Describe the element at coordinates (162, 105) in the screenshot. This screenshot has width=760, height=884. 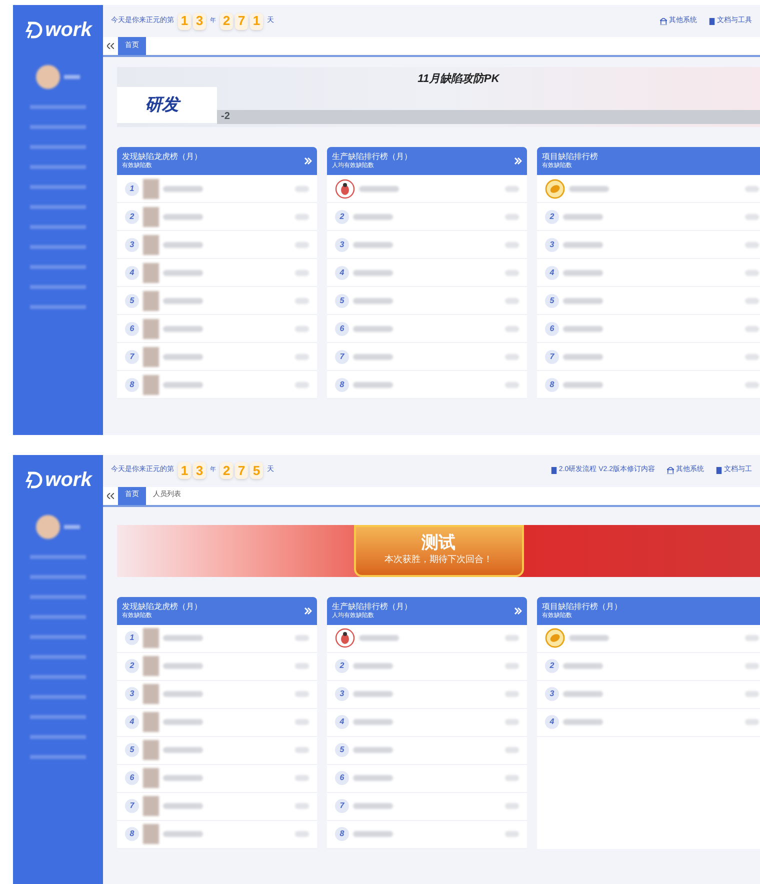
I see `team-name: 研发` at that location.